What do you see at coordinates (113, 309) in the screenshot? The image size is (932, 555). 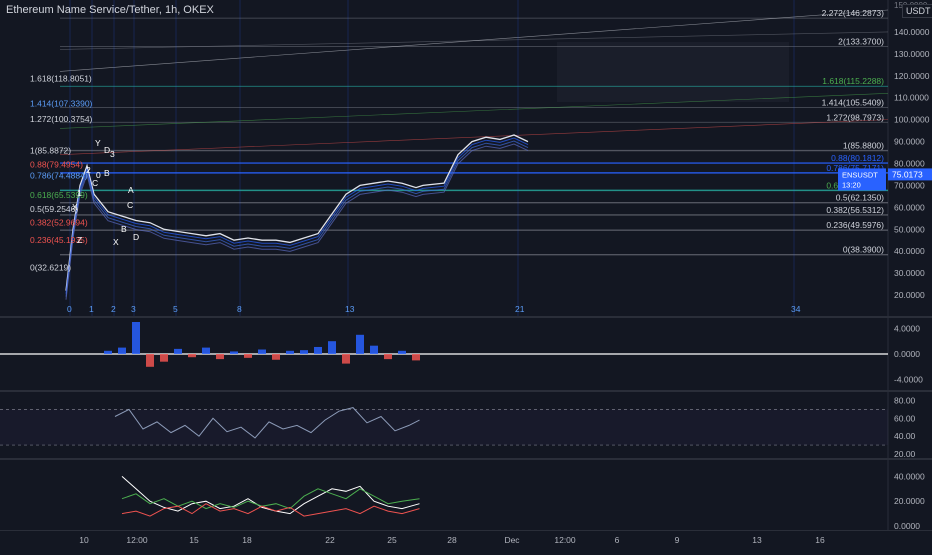 I see `wave-count-label: 2` at bounding box center [113, 309].